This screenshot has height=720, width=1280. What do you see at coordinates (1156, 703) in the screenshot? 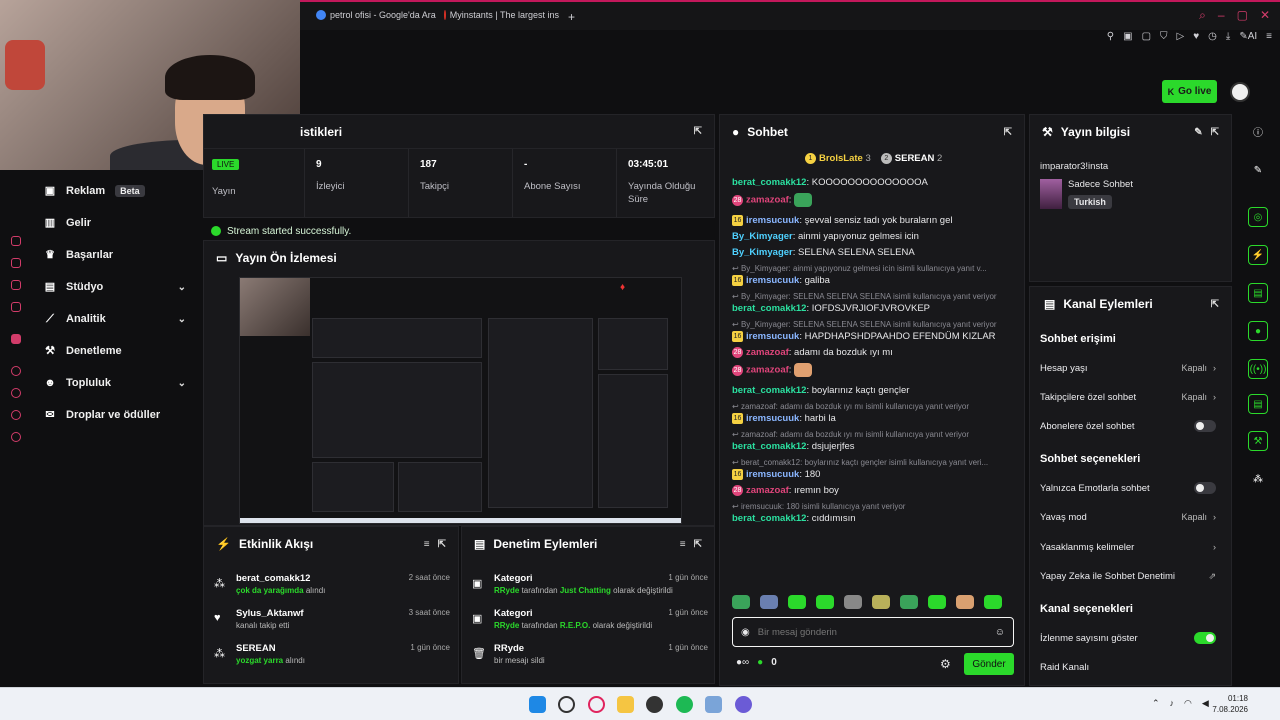
I see `chevron-up-icon: ⌃` at bounding box center [1156, 703].